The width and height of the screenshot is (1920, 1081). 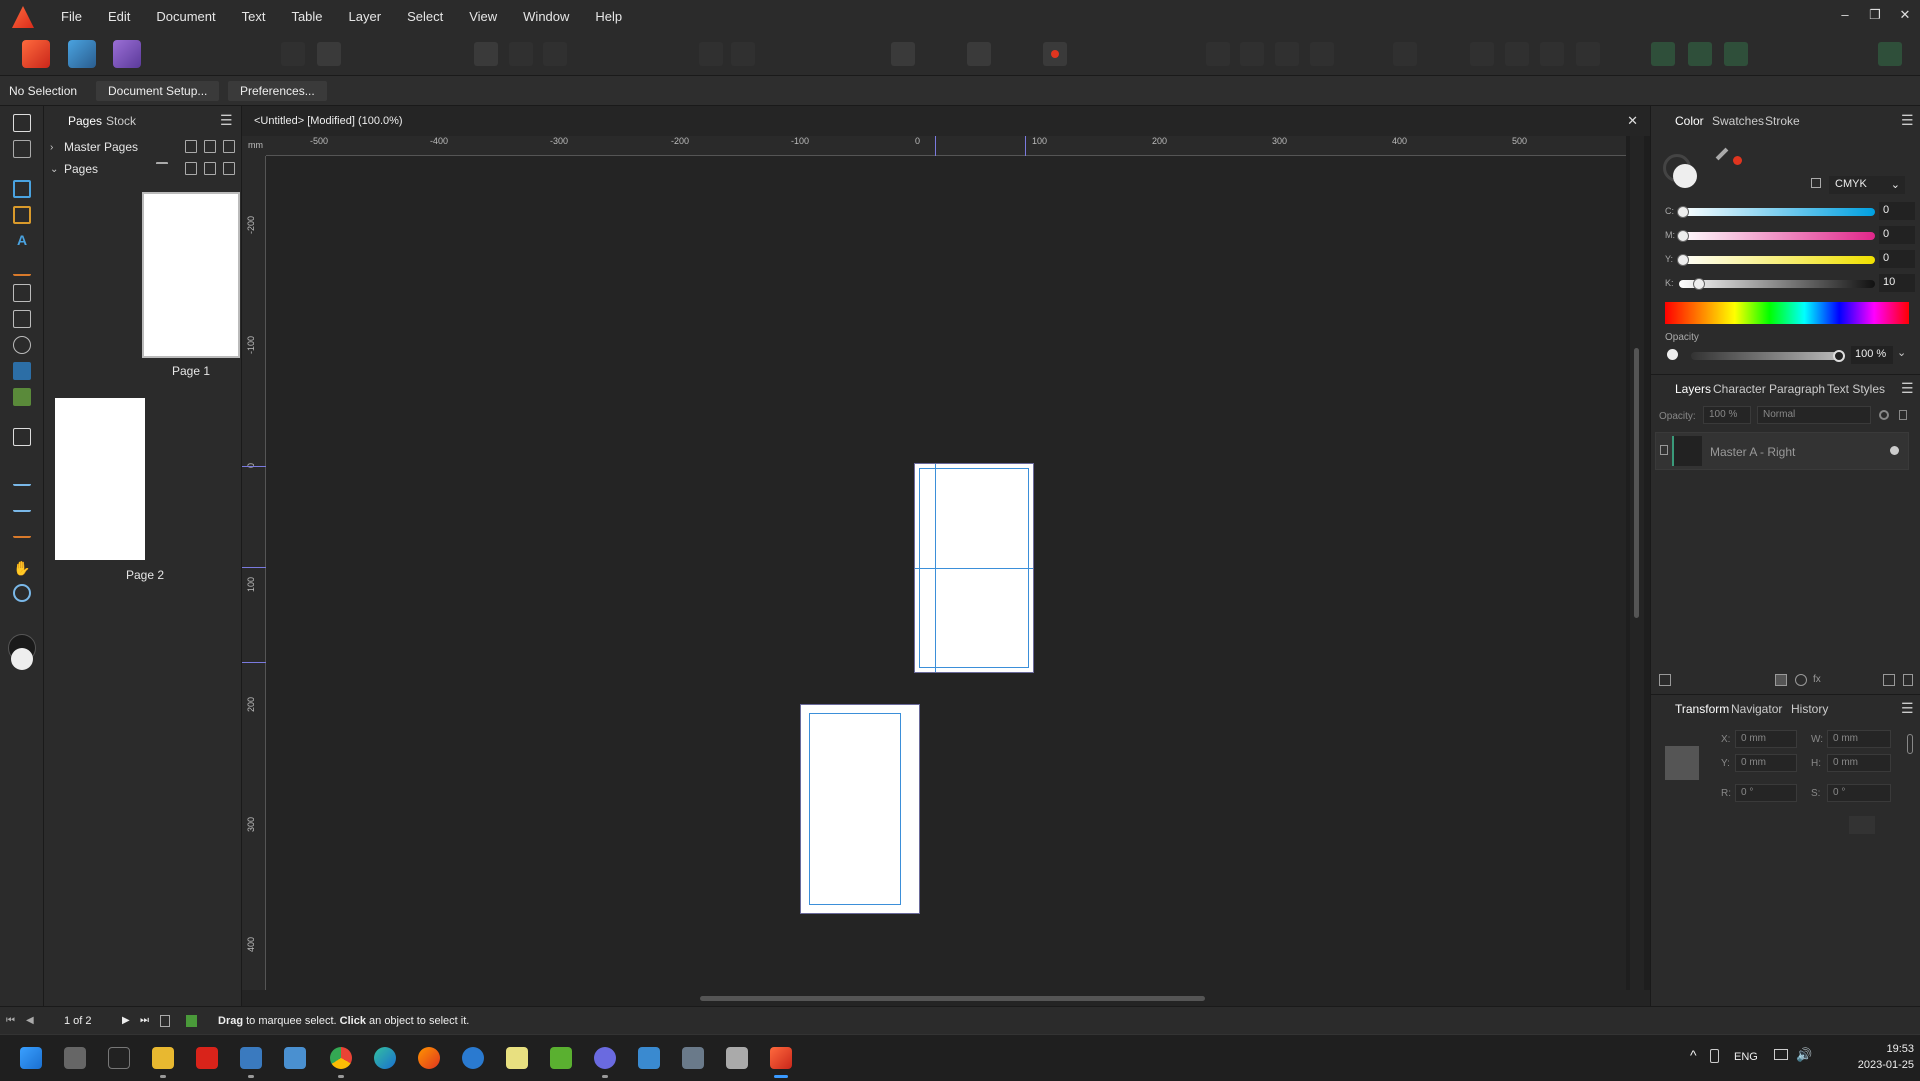 I want to click on monitor-app-icon, so click(x=649, y=1058).